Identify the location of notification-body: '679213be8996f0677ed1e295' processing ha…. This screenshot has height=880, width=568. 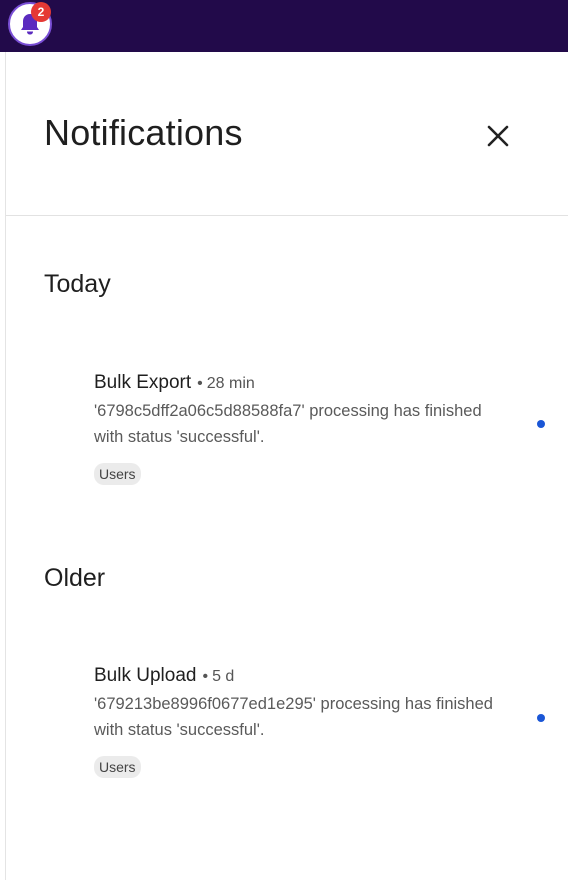
(293, 717).